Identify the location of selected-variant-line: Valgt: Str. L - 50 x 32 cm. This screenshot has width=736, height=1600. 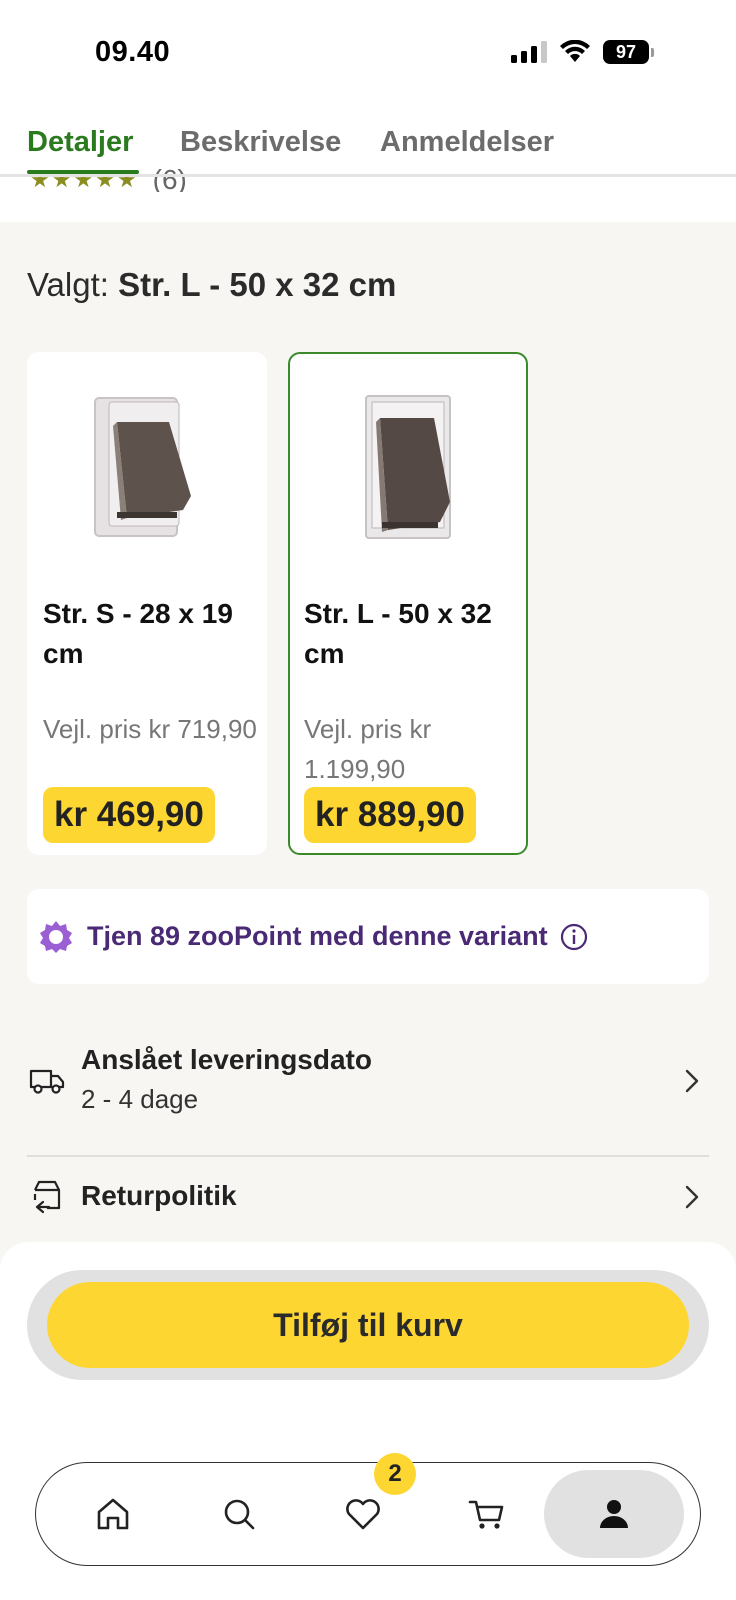
(211, 285).